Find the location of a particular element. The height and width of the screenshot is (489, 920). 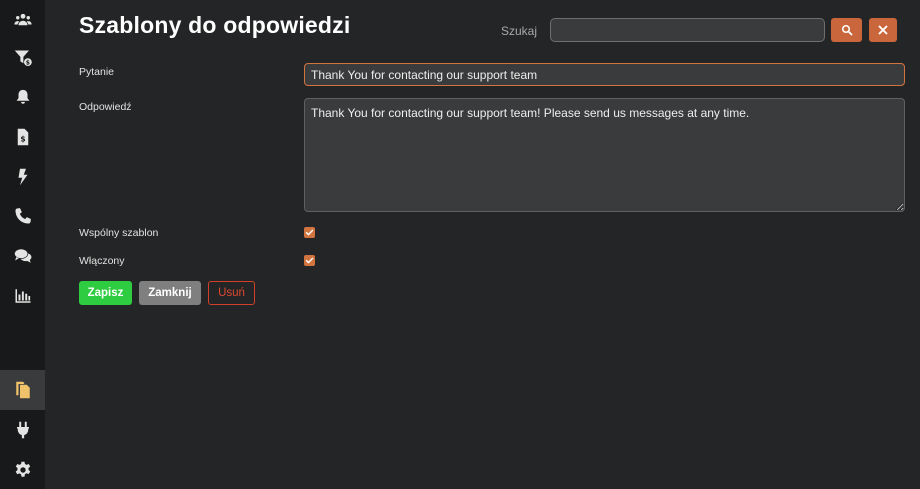

filter-dollar-icon: $ is located at coordinates (23, 58).